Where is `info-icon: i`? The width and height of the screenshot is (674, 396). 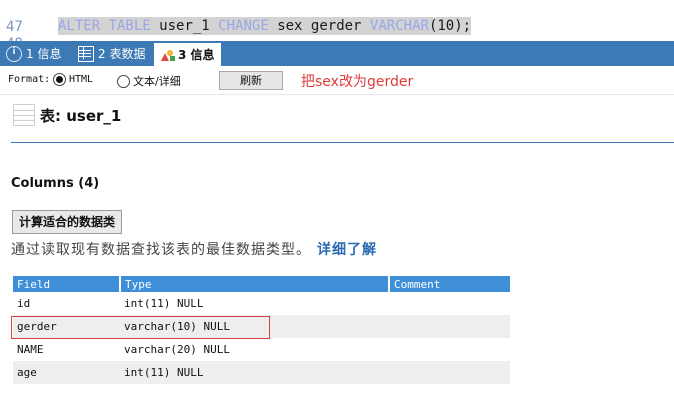 info-icon: i is located at coordinates (14, 53).